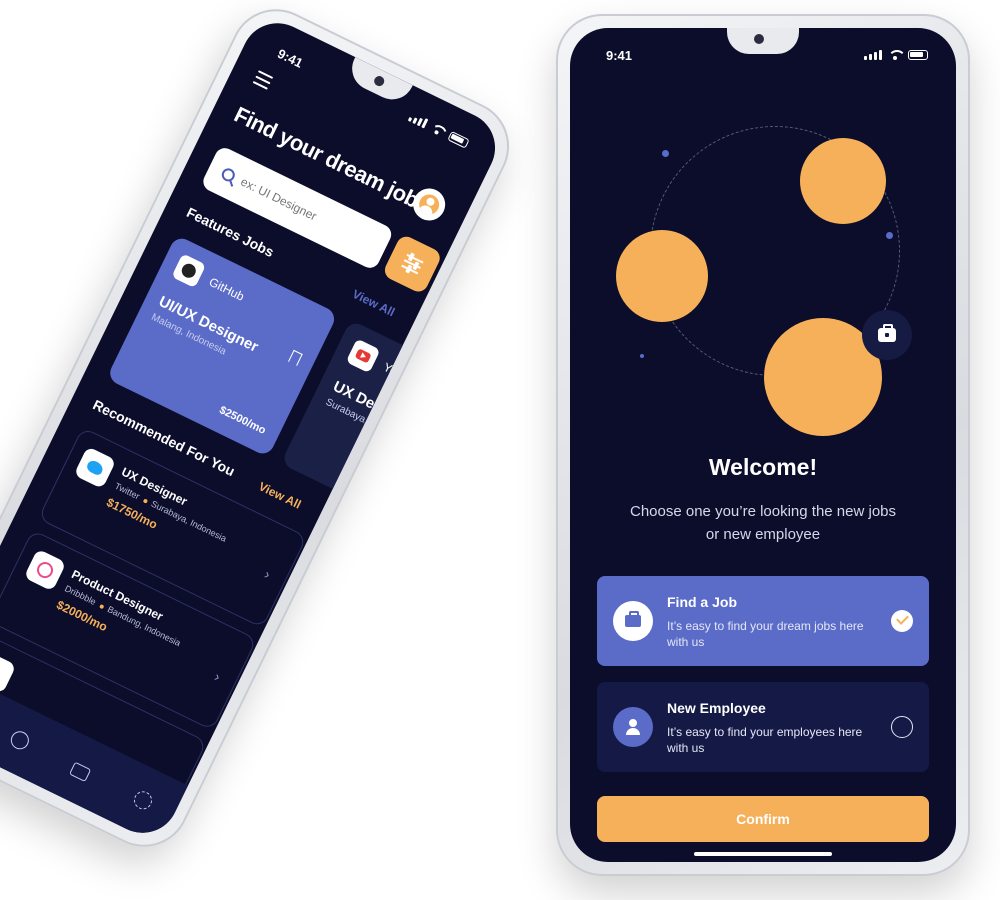  What do you see at coordinates (19, 740) in the screenshot?
I see `compass-icon` at bounding box center [19, 740].